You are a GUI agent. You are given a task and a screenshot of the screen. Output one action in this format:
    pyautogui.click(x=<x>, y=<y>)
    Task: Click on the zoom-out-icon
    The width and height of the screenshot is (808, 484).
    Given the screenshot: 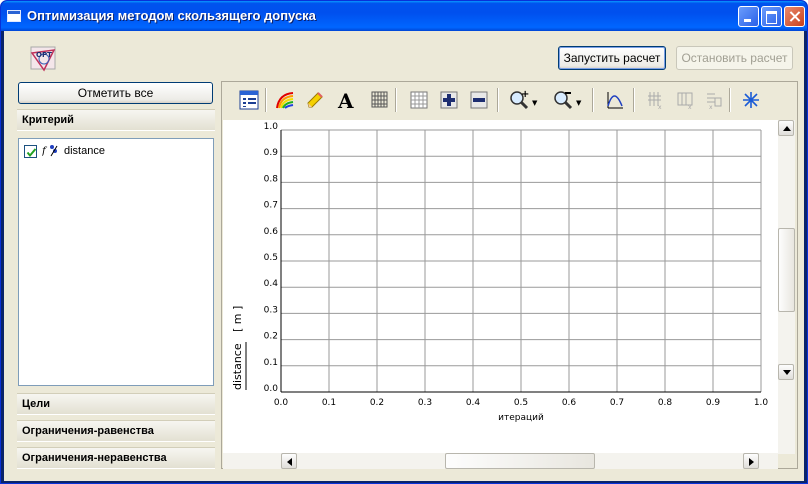 What is the action you would take?
    pyautogui.click(x=563, y=100)
    